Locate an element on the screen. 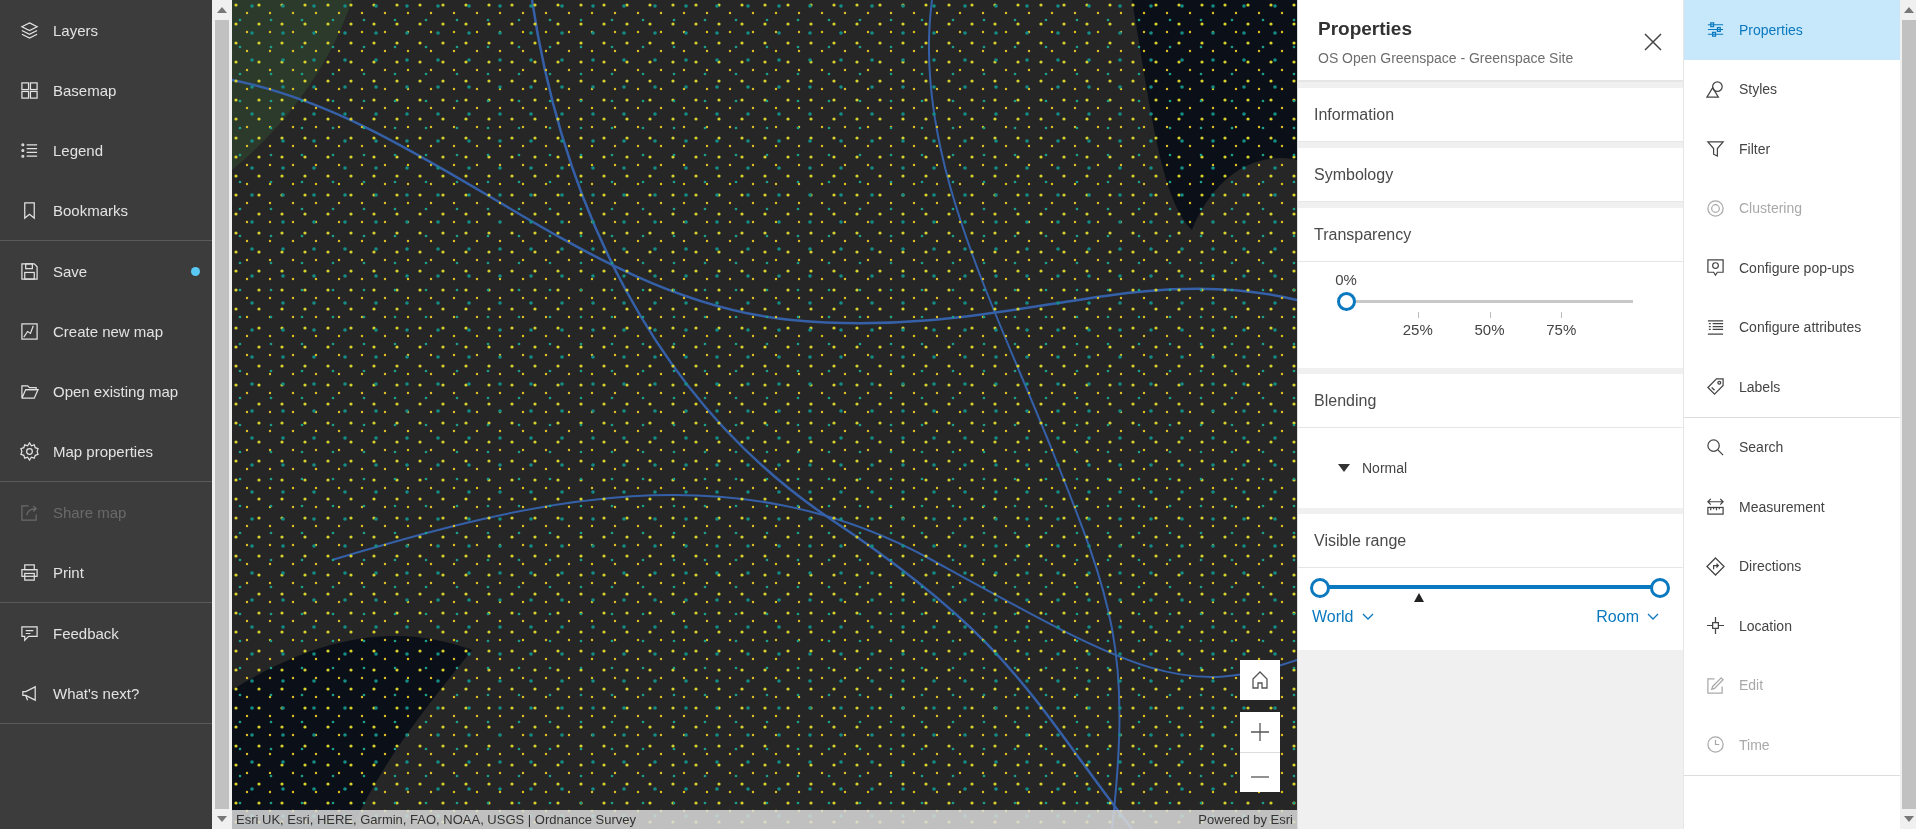 The width and height of the screenshot is (1916, 829). panel-title: Properties is located at coordinates (1365, 29).